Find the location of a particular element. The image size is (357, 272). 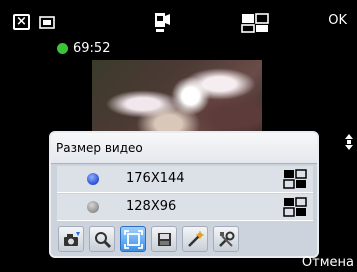

video-size-icon is located at coordinates (133, 239).